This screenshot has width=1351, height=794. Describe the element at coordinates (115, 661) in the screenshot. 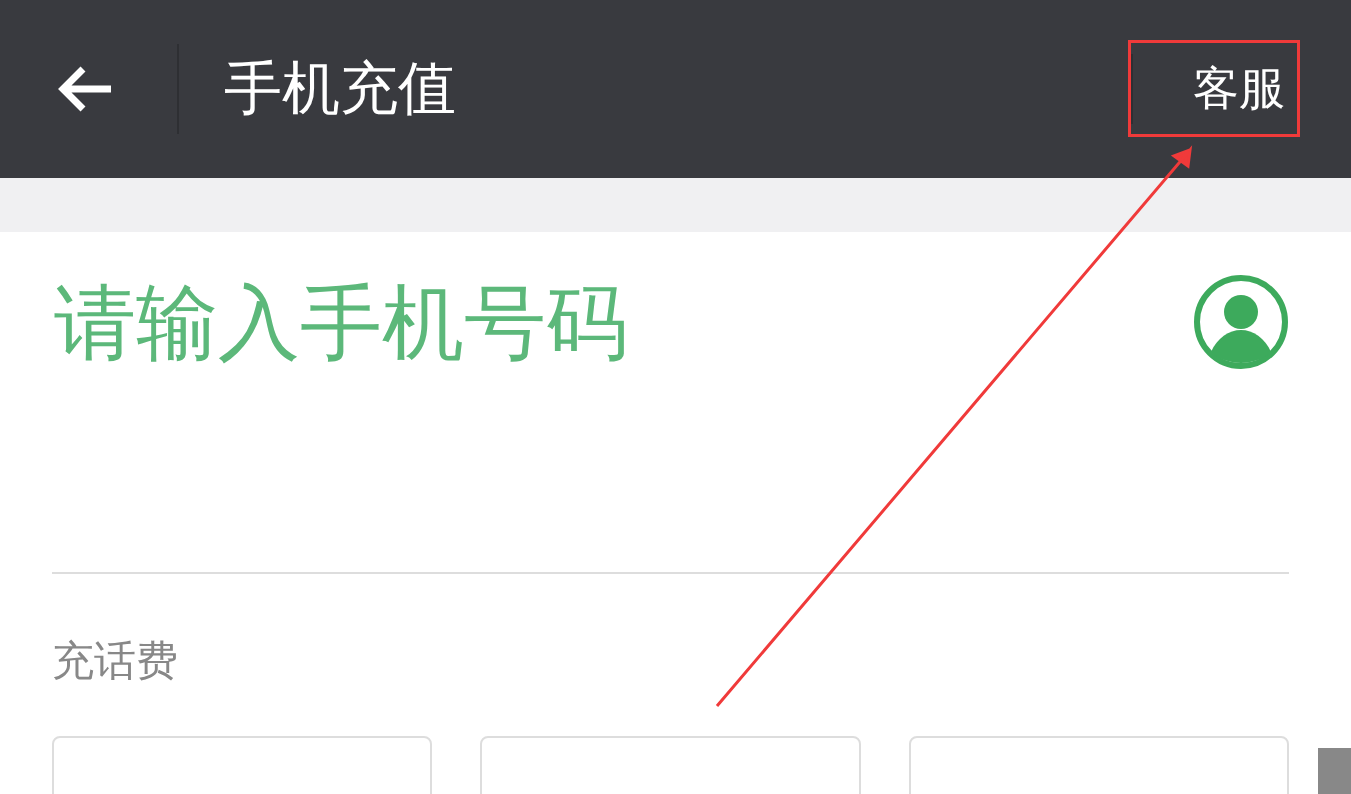

I see `section-label: 充话费` at that location.